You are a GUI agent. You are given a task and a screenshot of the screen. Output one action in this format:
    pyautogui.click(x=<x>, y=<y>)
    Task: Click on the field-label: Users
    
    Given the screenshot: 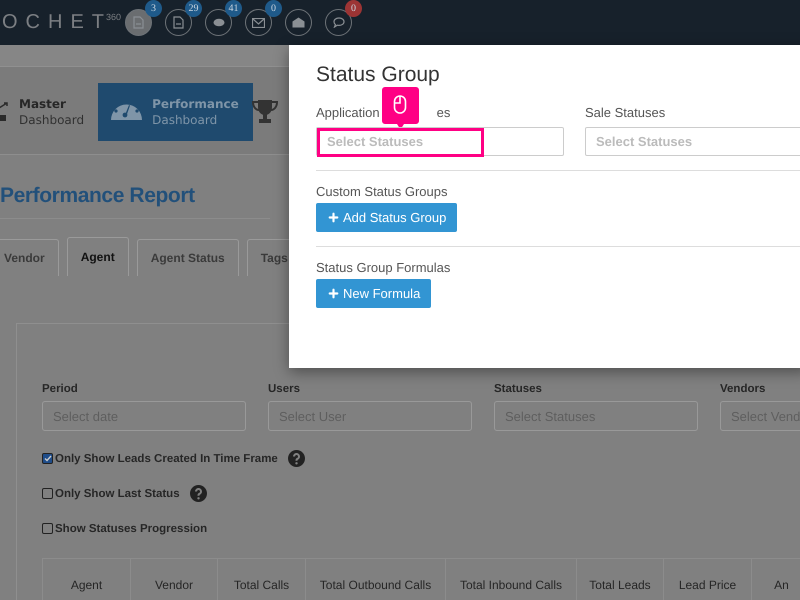 What is the action you would take?
    pyautogui.click(x=284, y=389)
    